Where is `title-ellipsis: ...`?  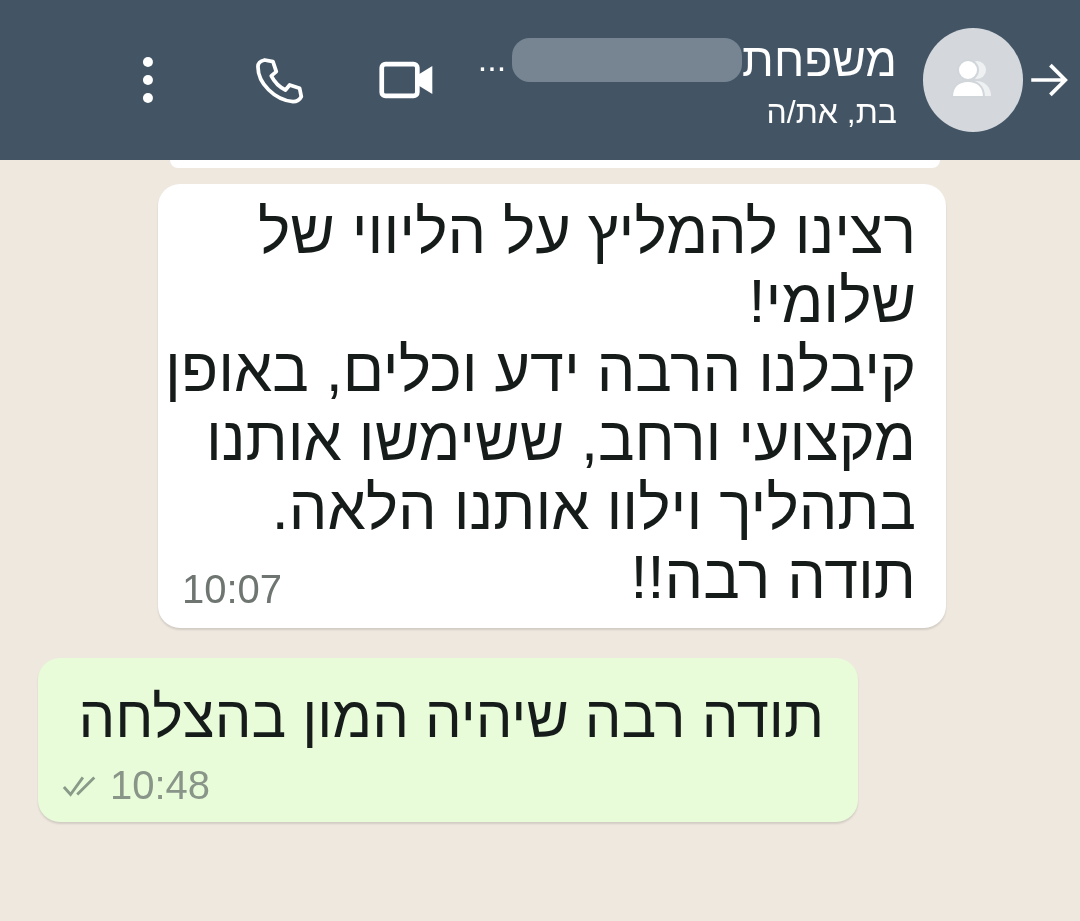 title-ellipsis: ... is located at coordinates (492, 59).